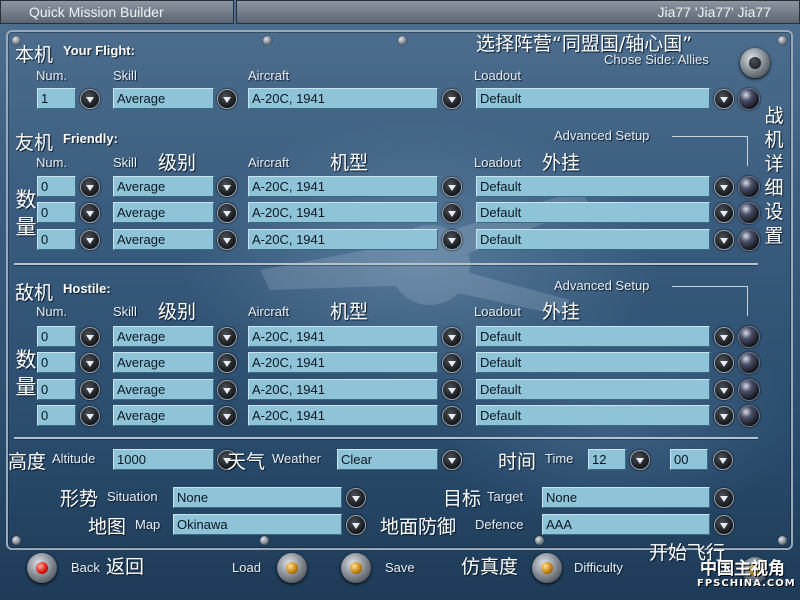 This screenshot has width=800, height=600. I want to click on hostile-quantity-label-cn: 数量, so click(26, 373).